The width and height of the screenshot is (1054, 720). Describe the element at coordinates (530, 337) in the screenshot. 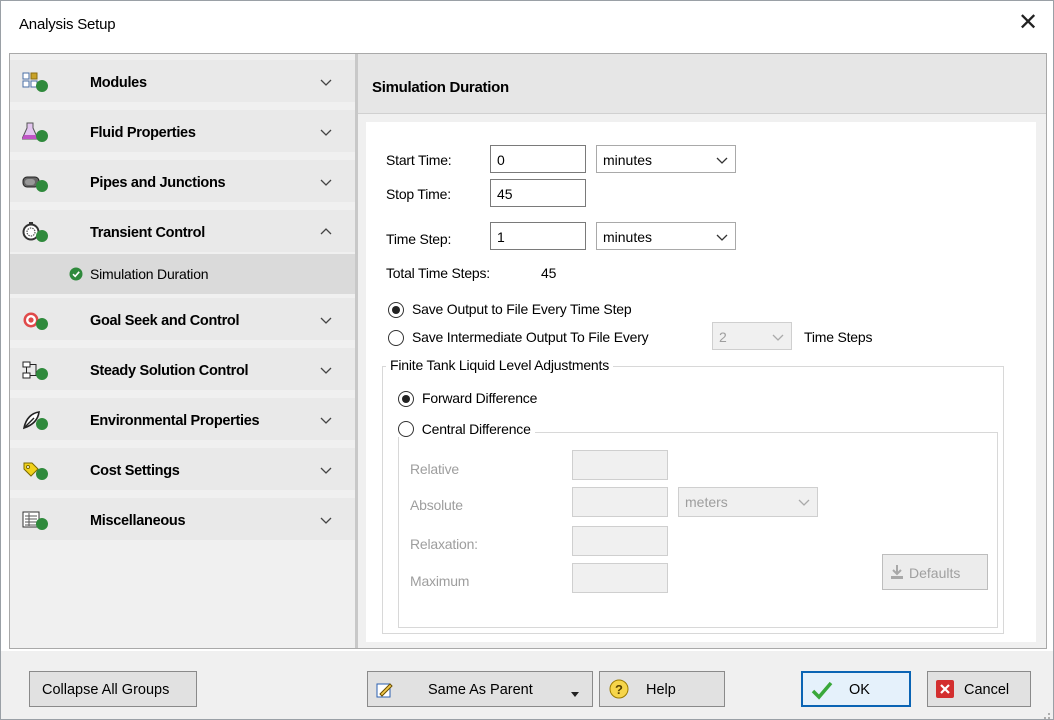

I see `save-intermediate-label: Save Intermediate Output To File Every` at that location.